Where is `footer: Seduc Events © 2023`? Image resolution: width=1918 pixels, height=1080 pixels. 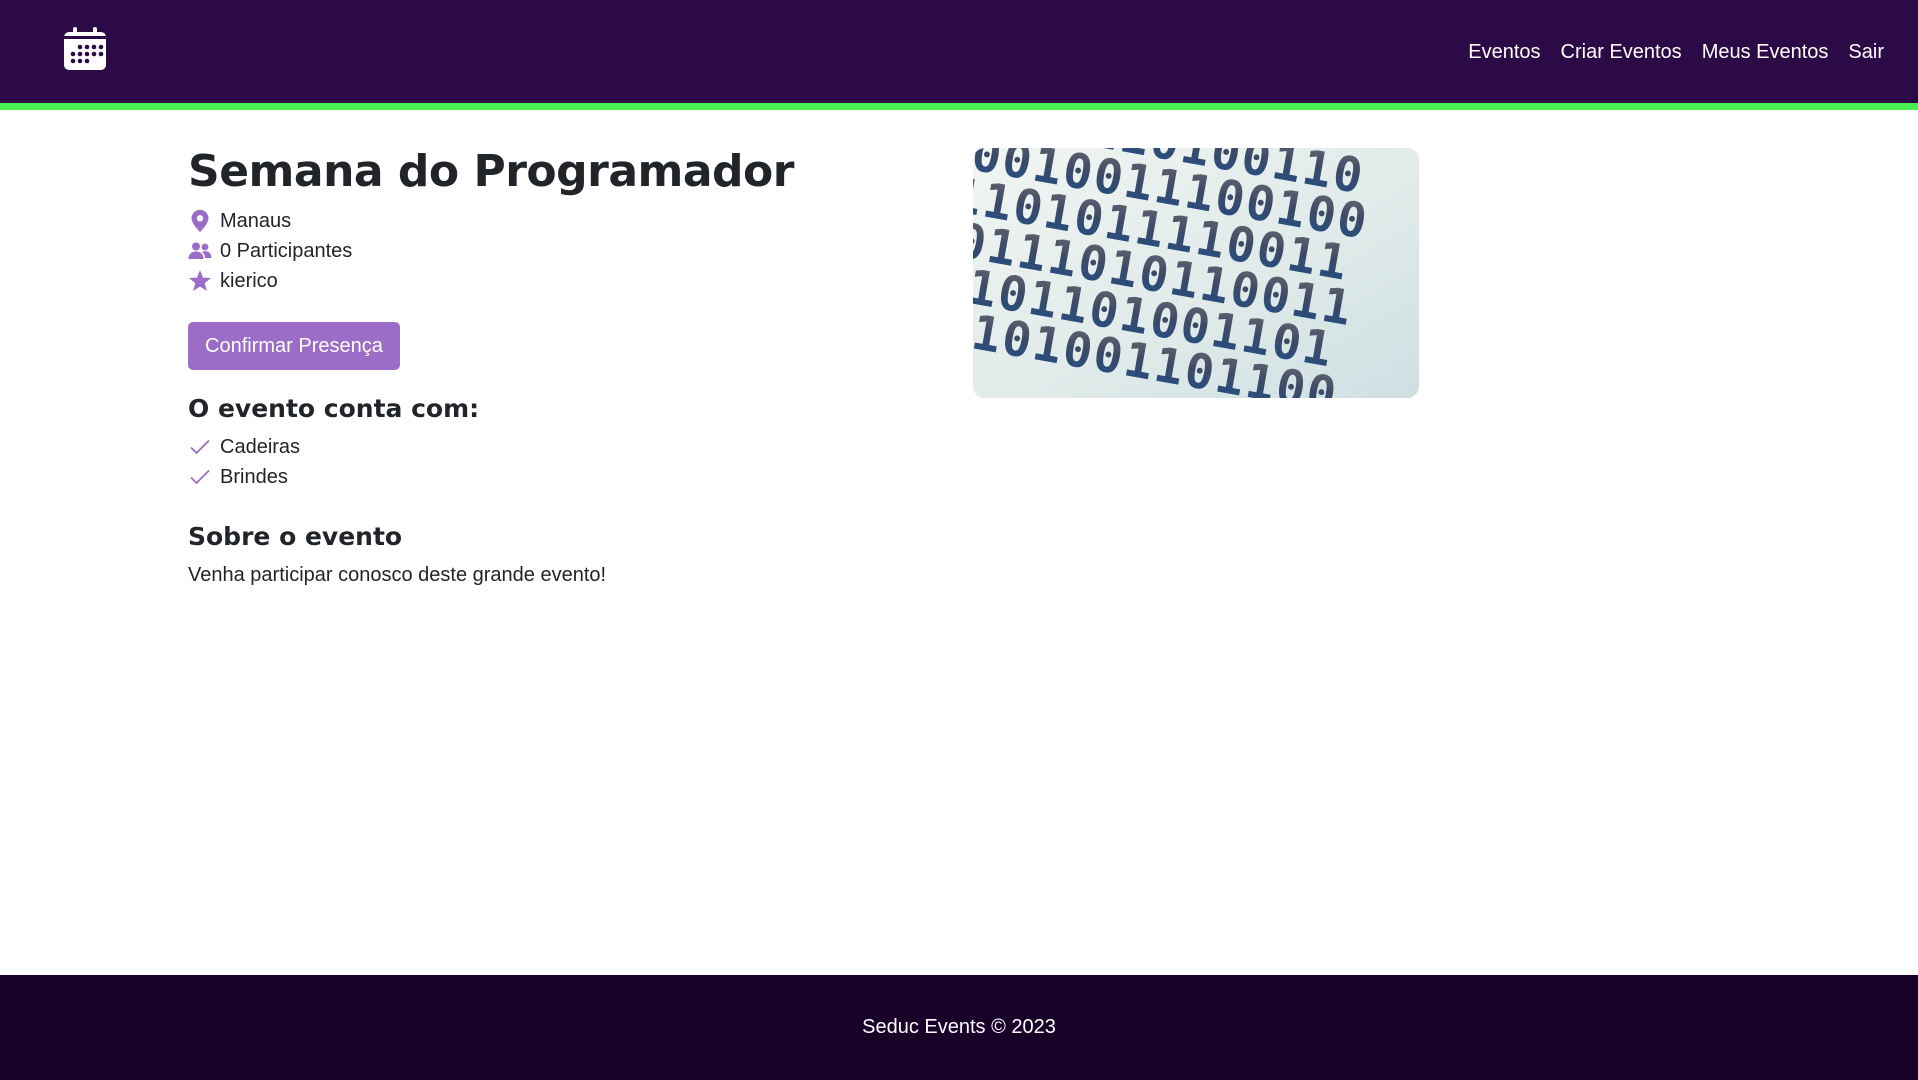 footer: Seduc Events © 2023 is located at coordinates (959, 1027).